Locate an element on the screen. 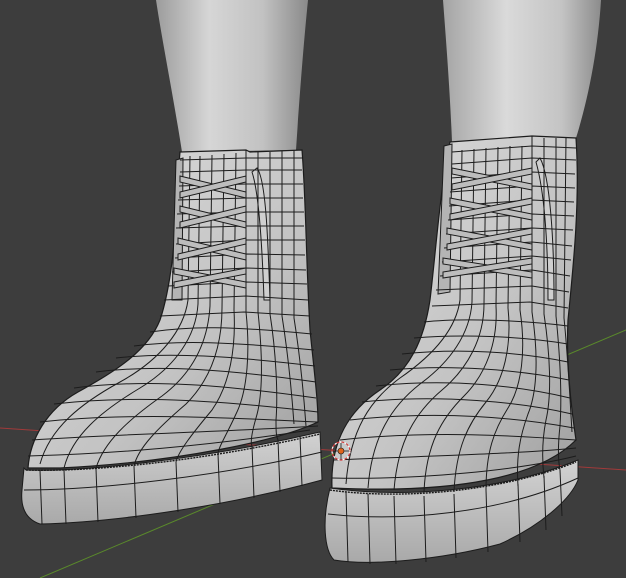 The height and width of the screenshot is (578, 626). left-leg is located at coordinates (232, 76).